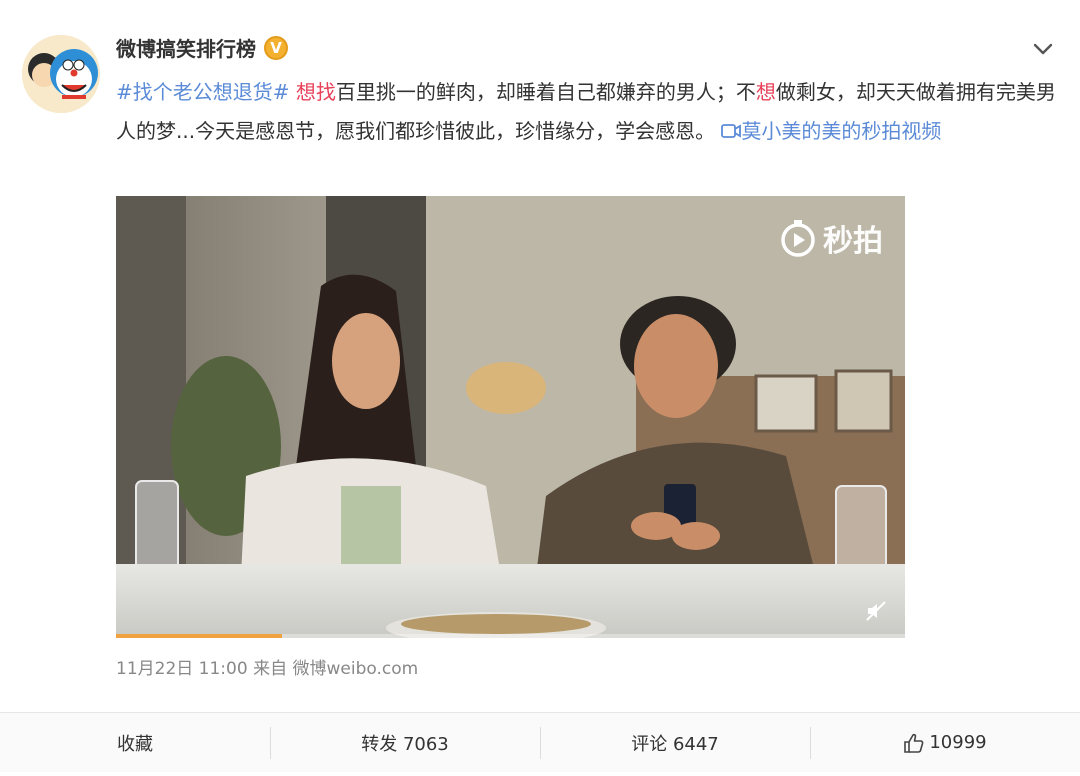 This screenshot has height=776, width=1080. What do you see at coordinates (186, 47) in the screenshot?
I see `username: 微博搞笑排行榜` at bounding box center [186, 47].